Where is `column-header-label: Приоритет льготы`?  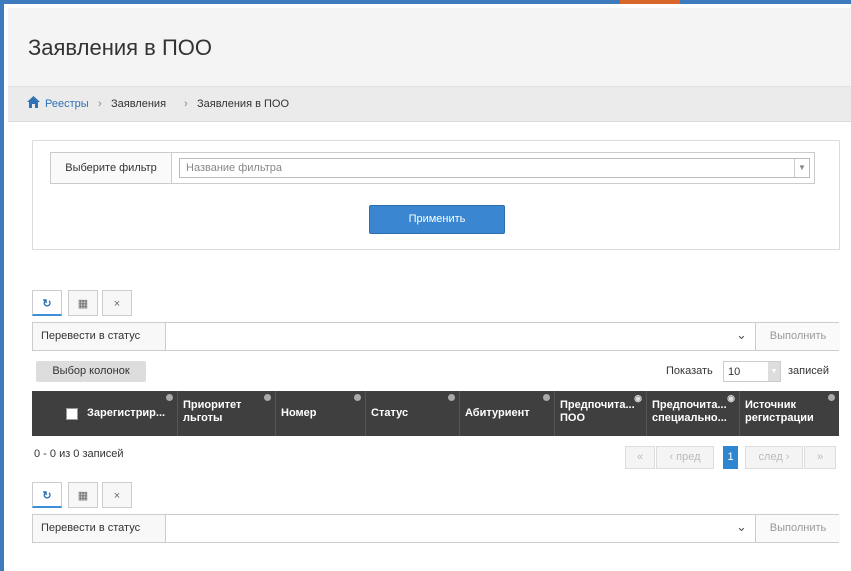
column-header-label: Приоритет льготы is located at coordinates (212, 411).